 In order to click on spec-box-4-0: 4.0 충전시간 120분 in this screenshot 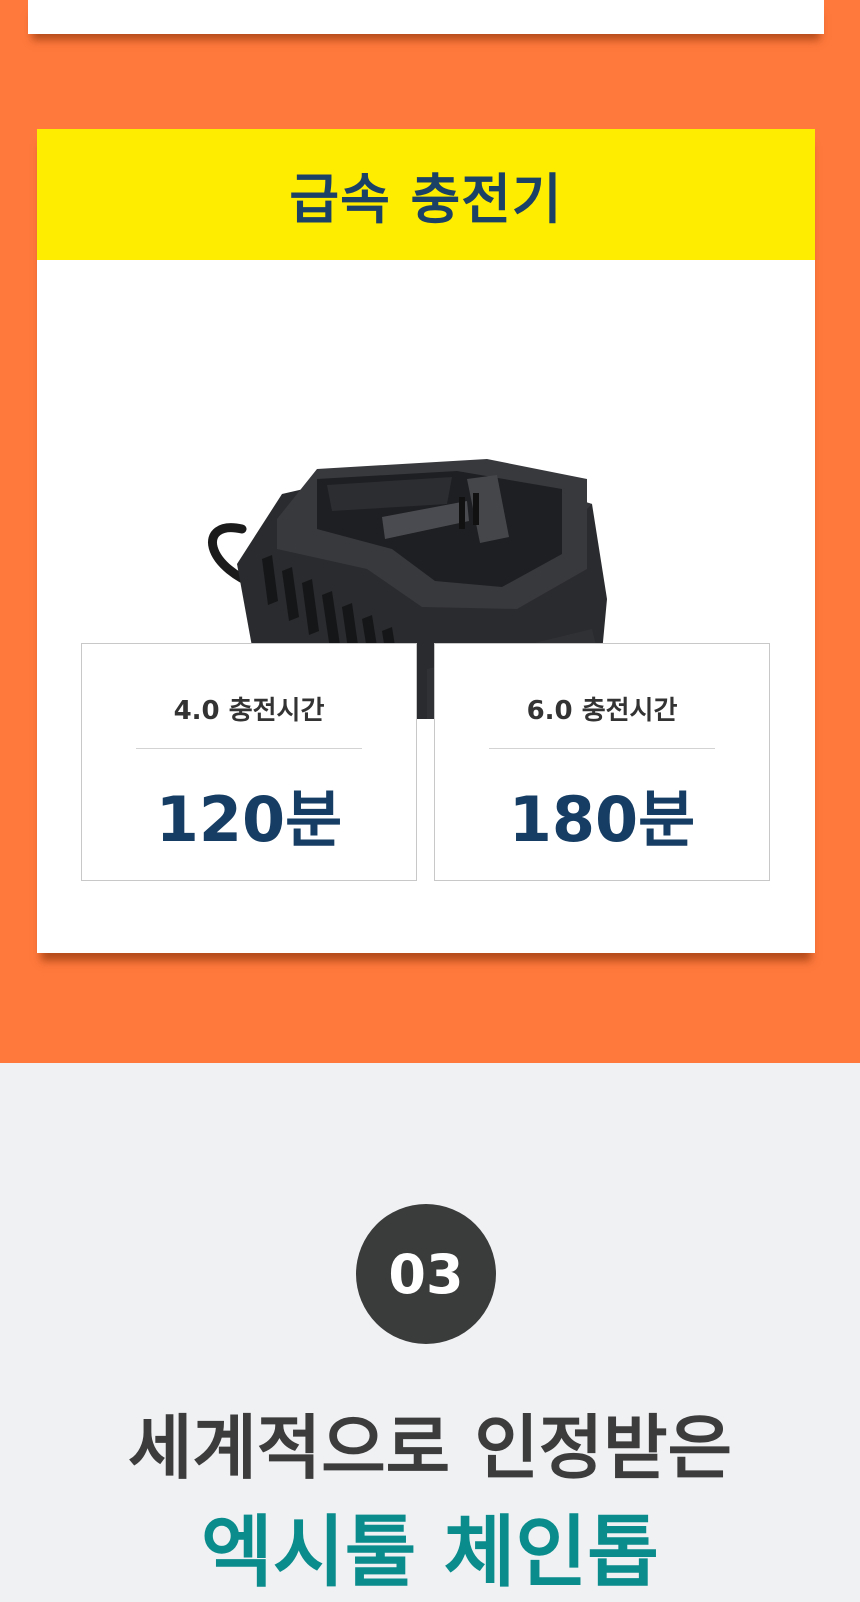, I will do `click(249, 762)`.